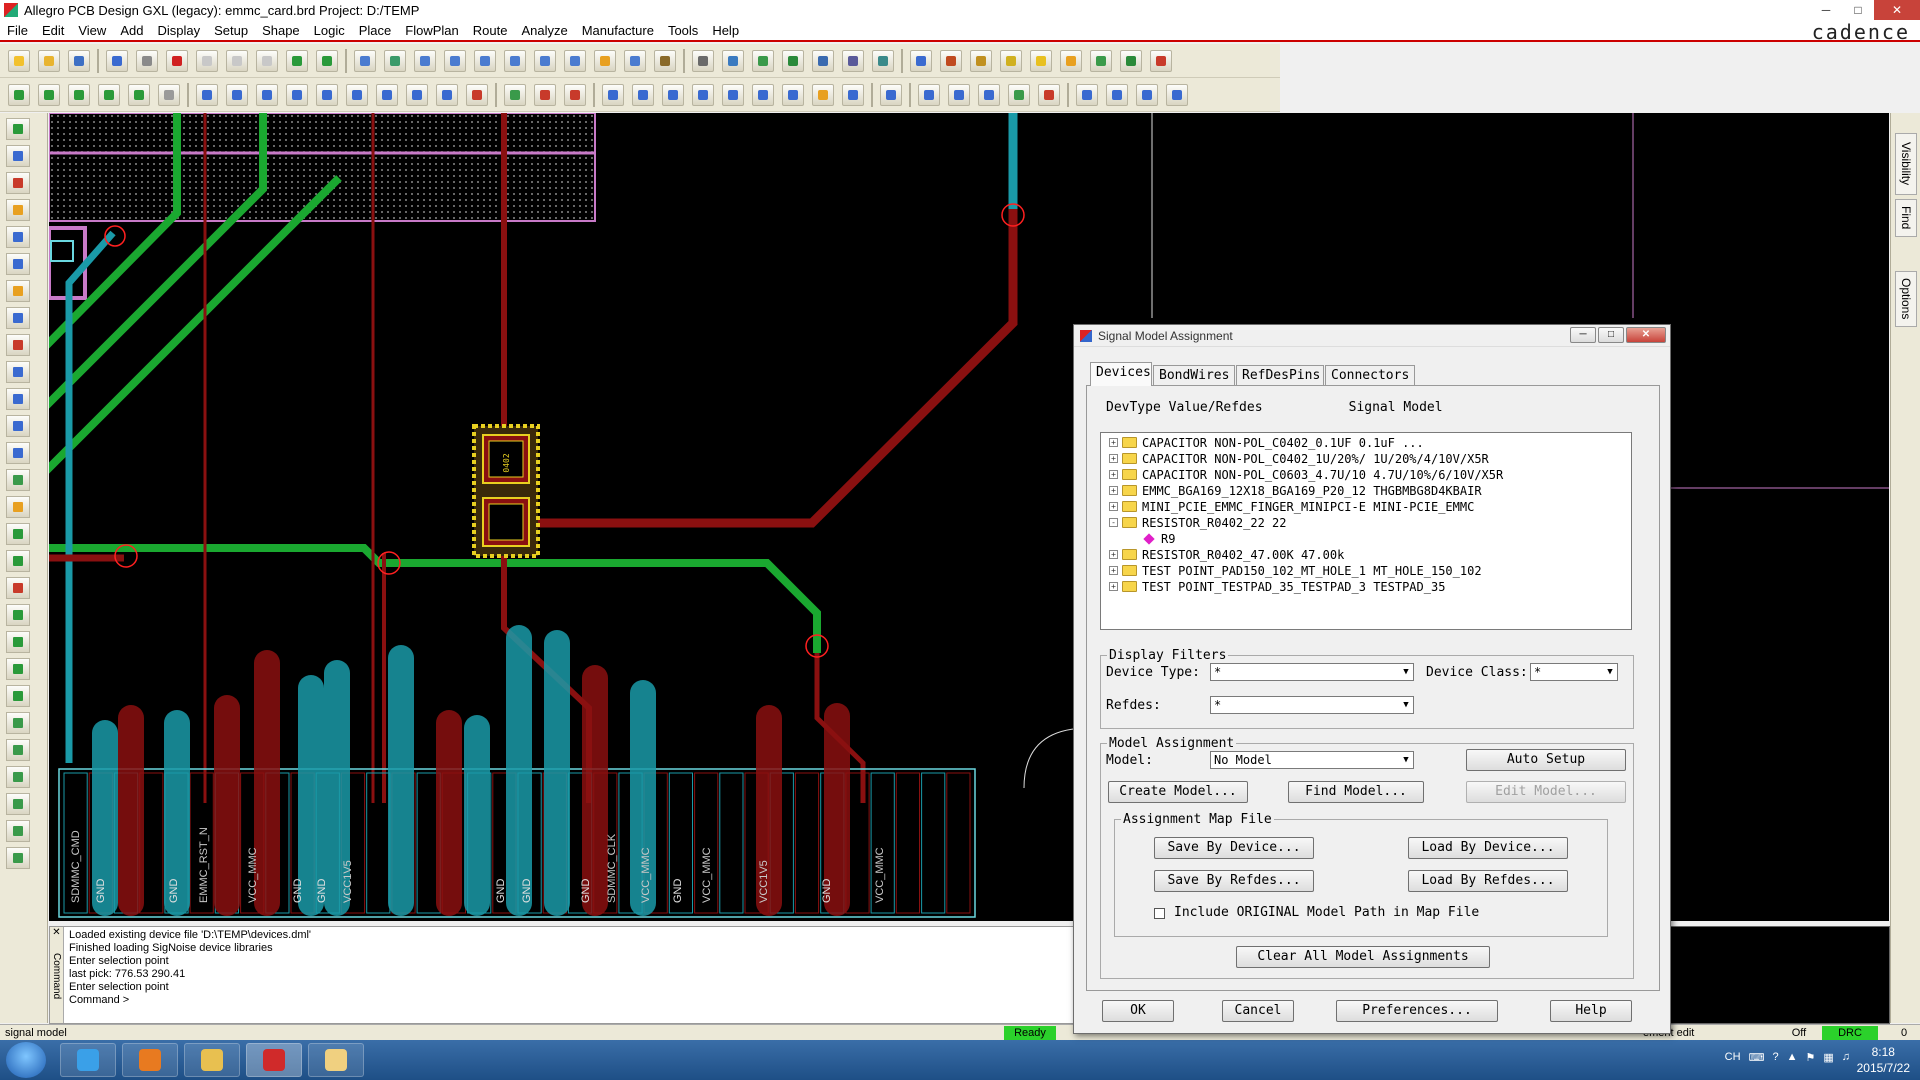 The image size is (1920, 1080). What do you see at coordinates (1850, 1033) in the screenshot?
I see `status-drc: DRC` at bounding box center [1850, 1033].